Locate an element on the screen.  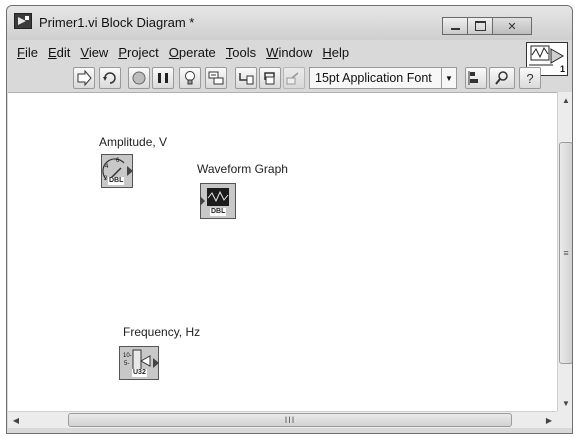
run-arrow-icon is located at coordinates (84, 78).